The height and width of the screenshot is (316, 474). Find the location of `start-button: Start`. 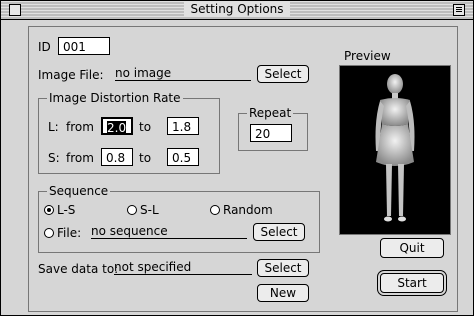

start-button: Start is located at coordinates (412, 283).